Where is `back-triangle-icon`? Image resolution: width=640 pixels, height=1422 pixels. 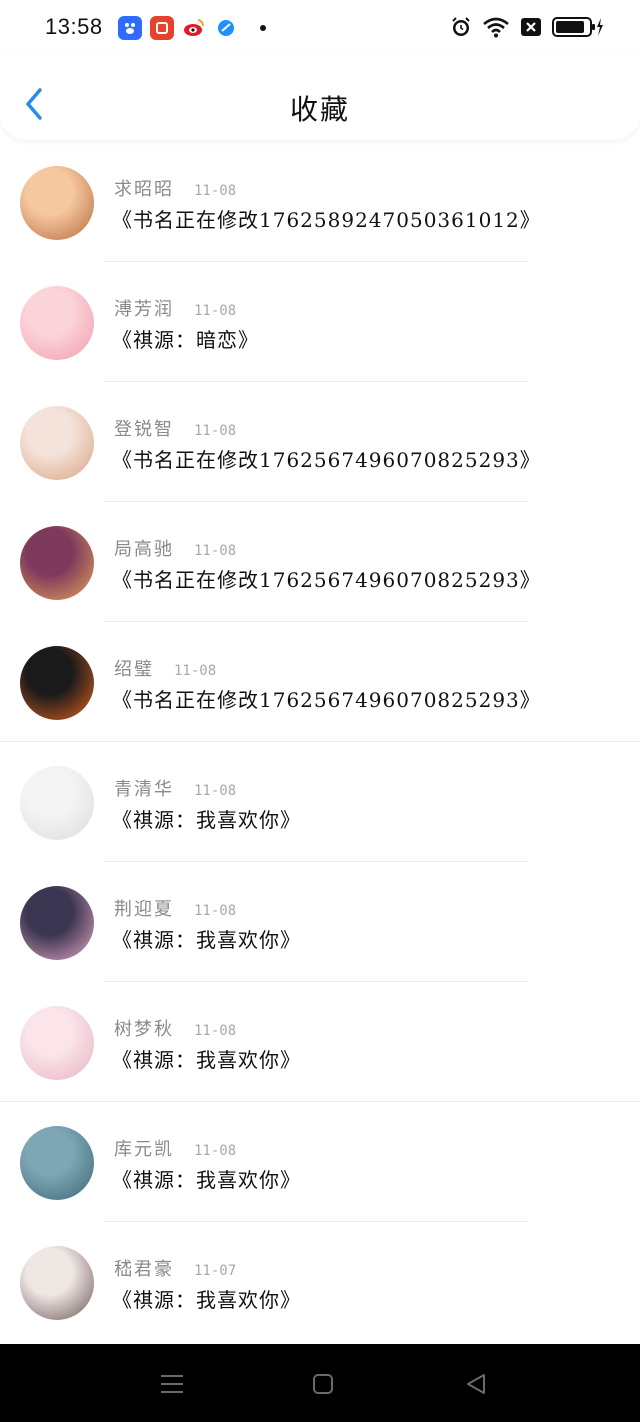 back-triangle-icon is located at coordinates (476, 1384).